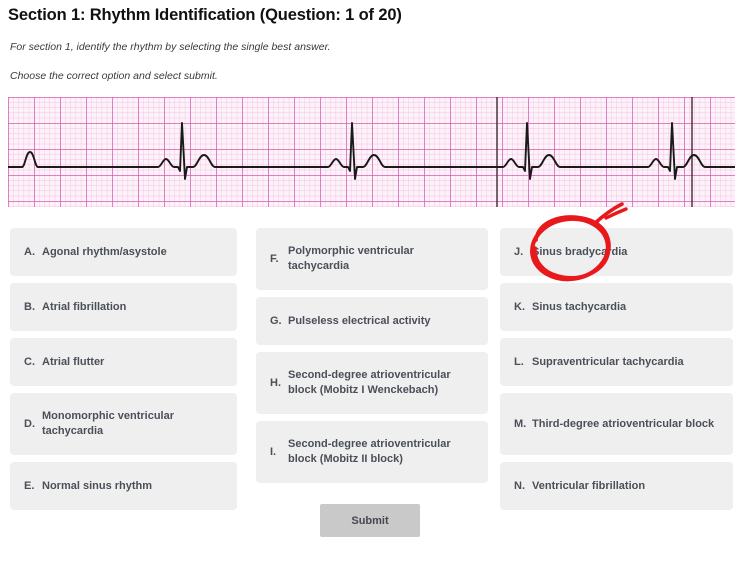 This screenshot has width=743, height=585. Describe the element at coordinates (351, 258) in the screenshot. I see `option-f-label: Polymorphic ventricular tachycardia` at that location.